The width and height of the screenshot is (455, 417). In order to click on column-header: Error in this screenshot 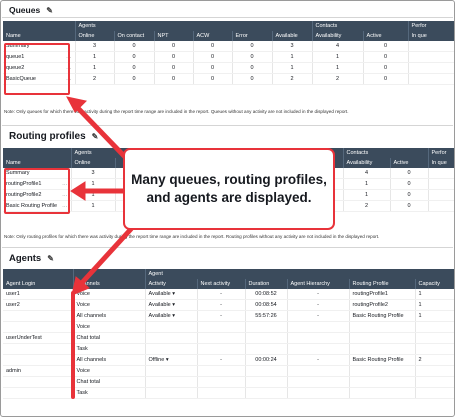, I will do `click(252, 36)`.